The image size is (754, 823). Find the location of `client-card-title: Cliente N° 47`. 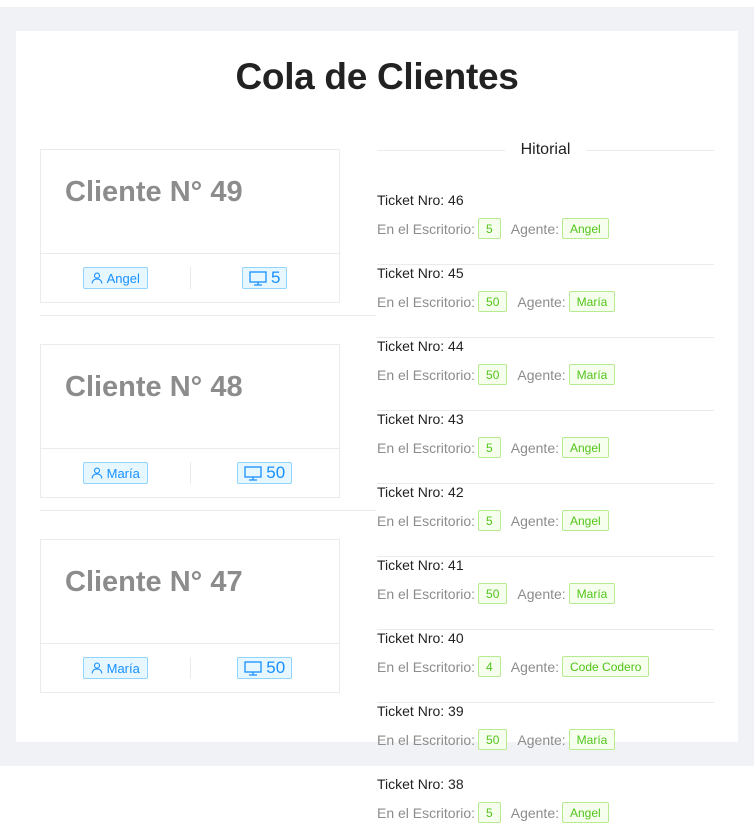

client-card-title: Cliente N° 47 is located at coordinates (154, 582).